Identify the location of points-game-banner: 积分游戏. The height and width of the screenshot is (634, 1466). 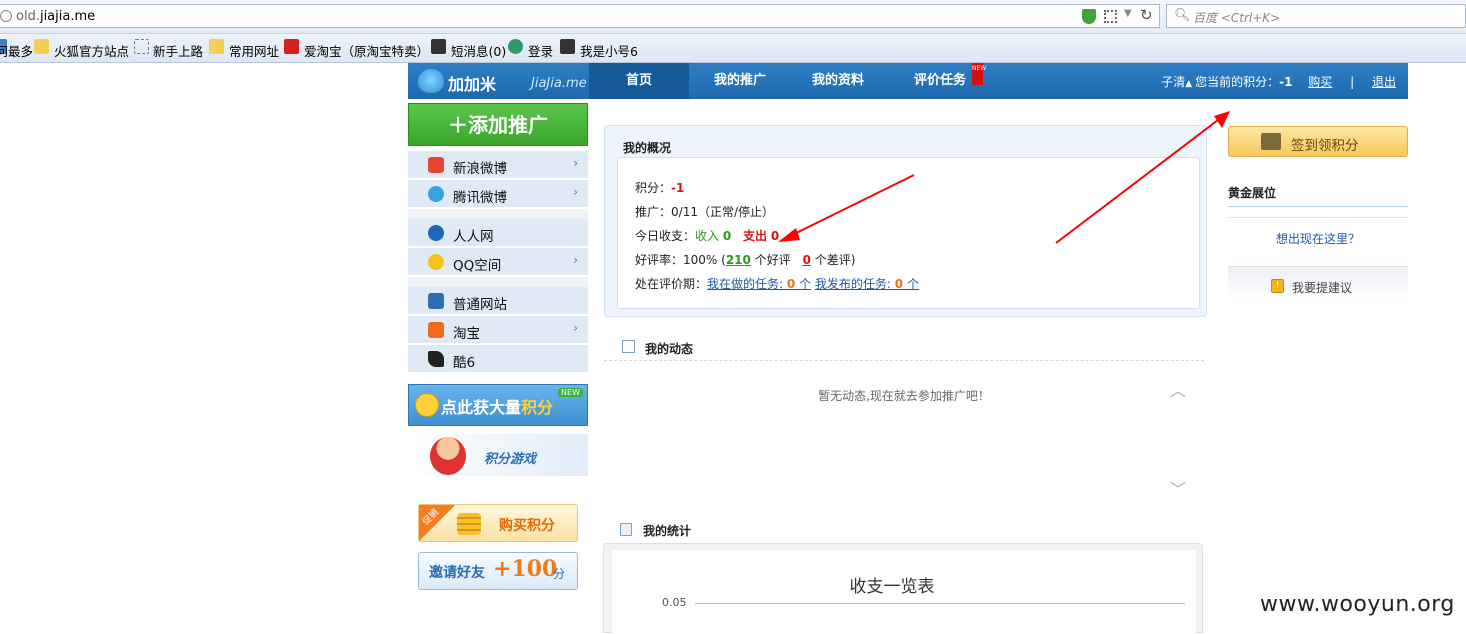
(498, 455).